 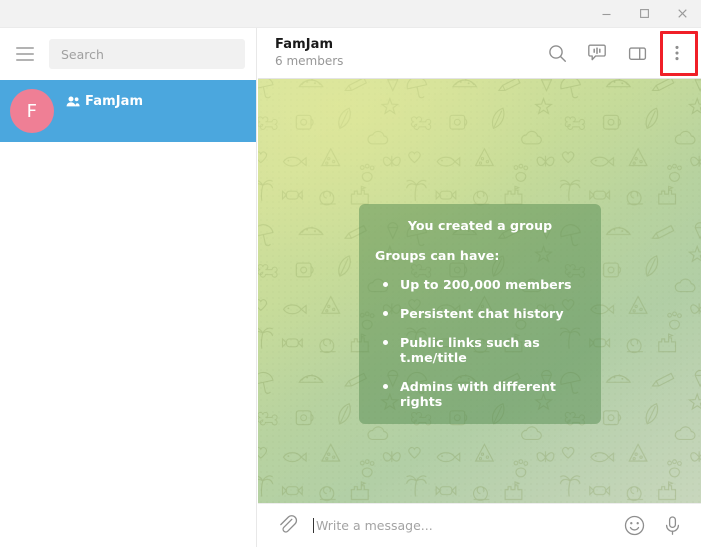 I want to click on service-message-lead: Groups can have:, so click(x=437, y=255).